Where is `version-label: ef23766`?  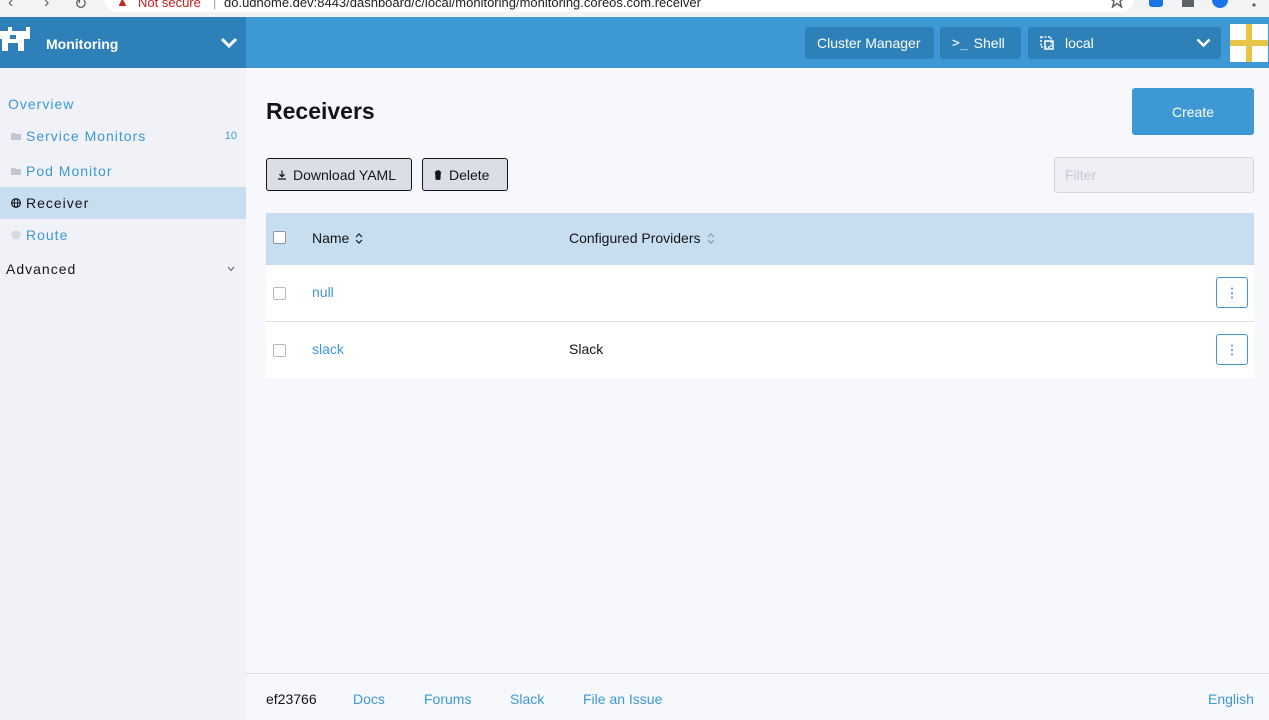 version-label: ef23766 is located at coordinates (291, 699).